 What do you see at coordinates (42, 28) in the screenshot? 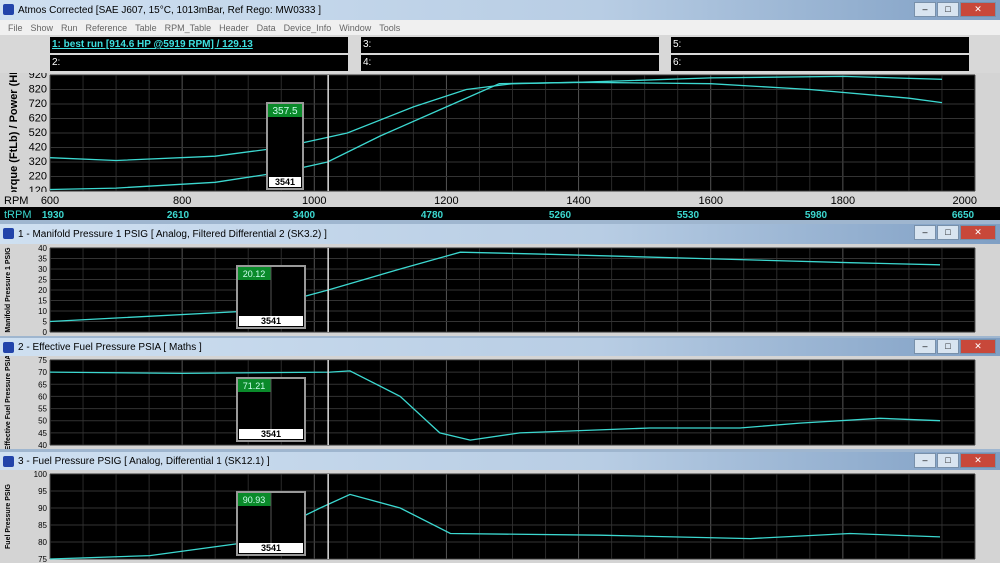
I see `menu-show: Show` at bounding box center [42, 28].